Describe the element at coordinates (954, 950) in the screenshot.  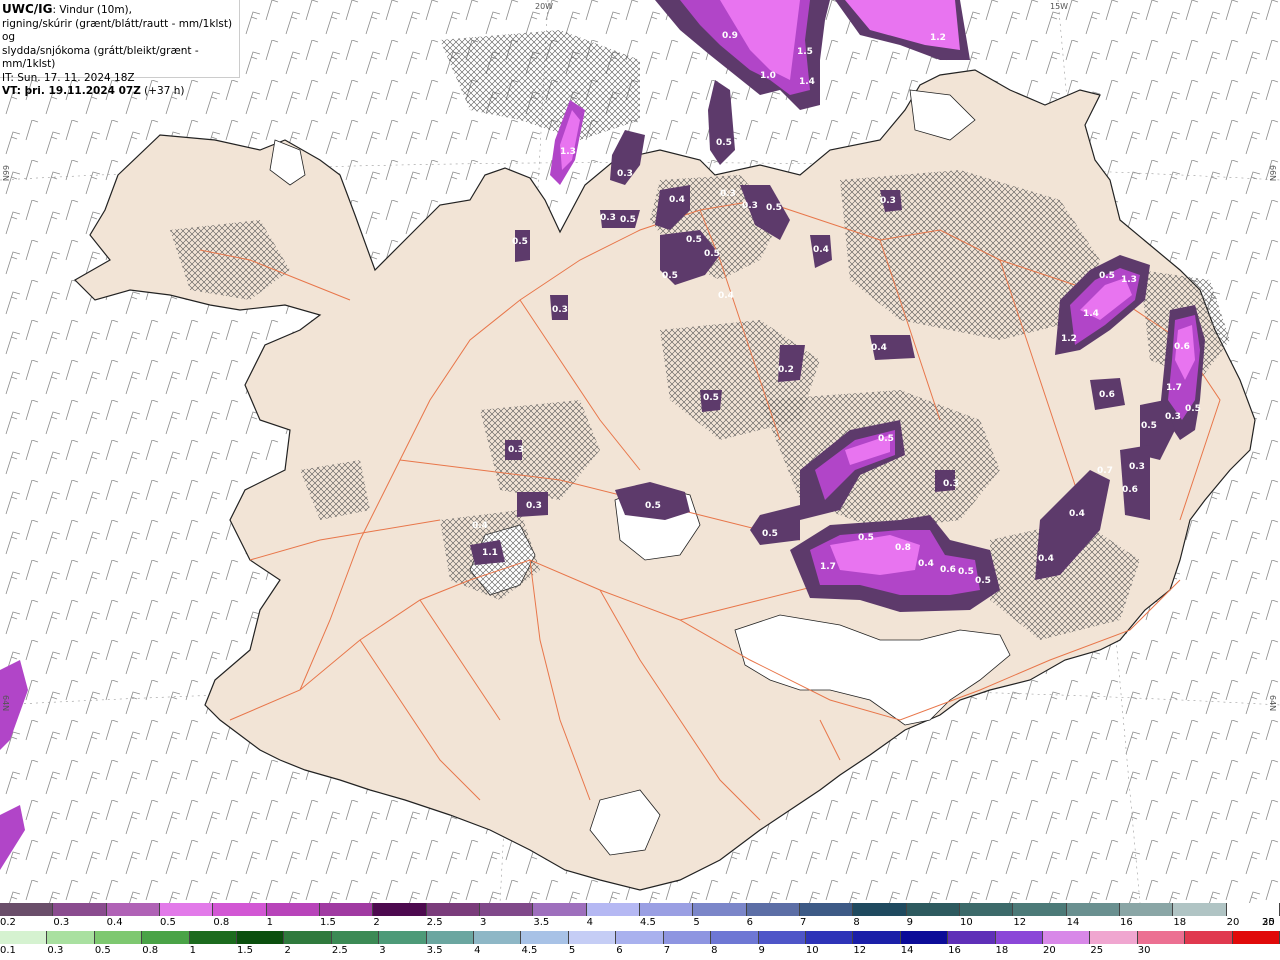
I see `rain-scale-label: 16` at that location.